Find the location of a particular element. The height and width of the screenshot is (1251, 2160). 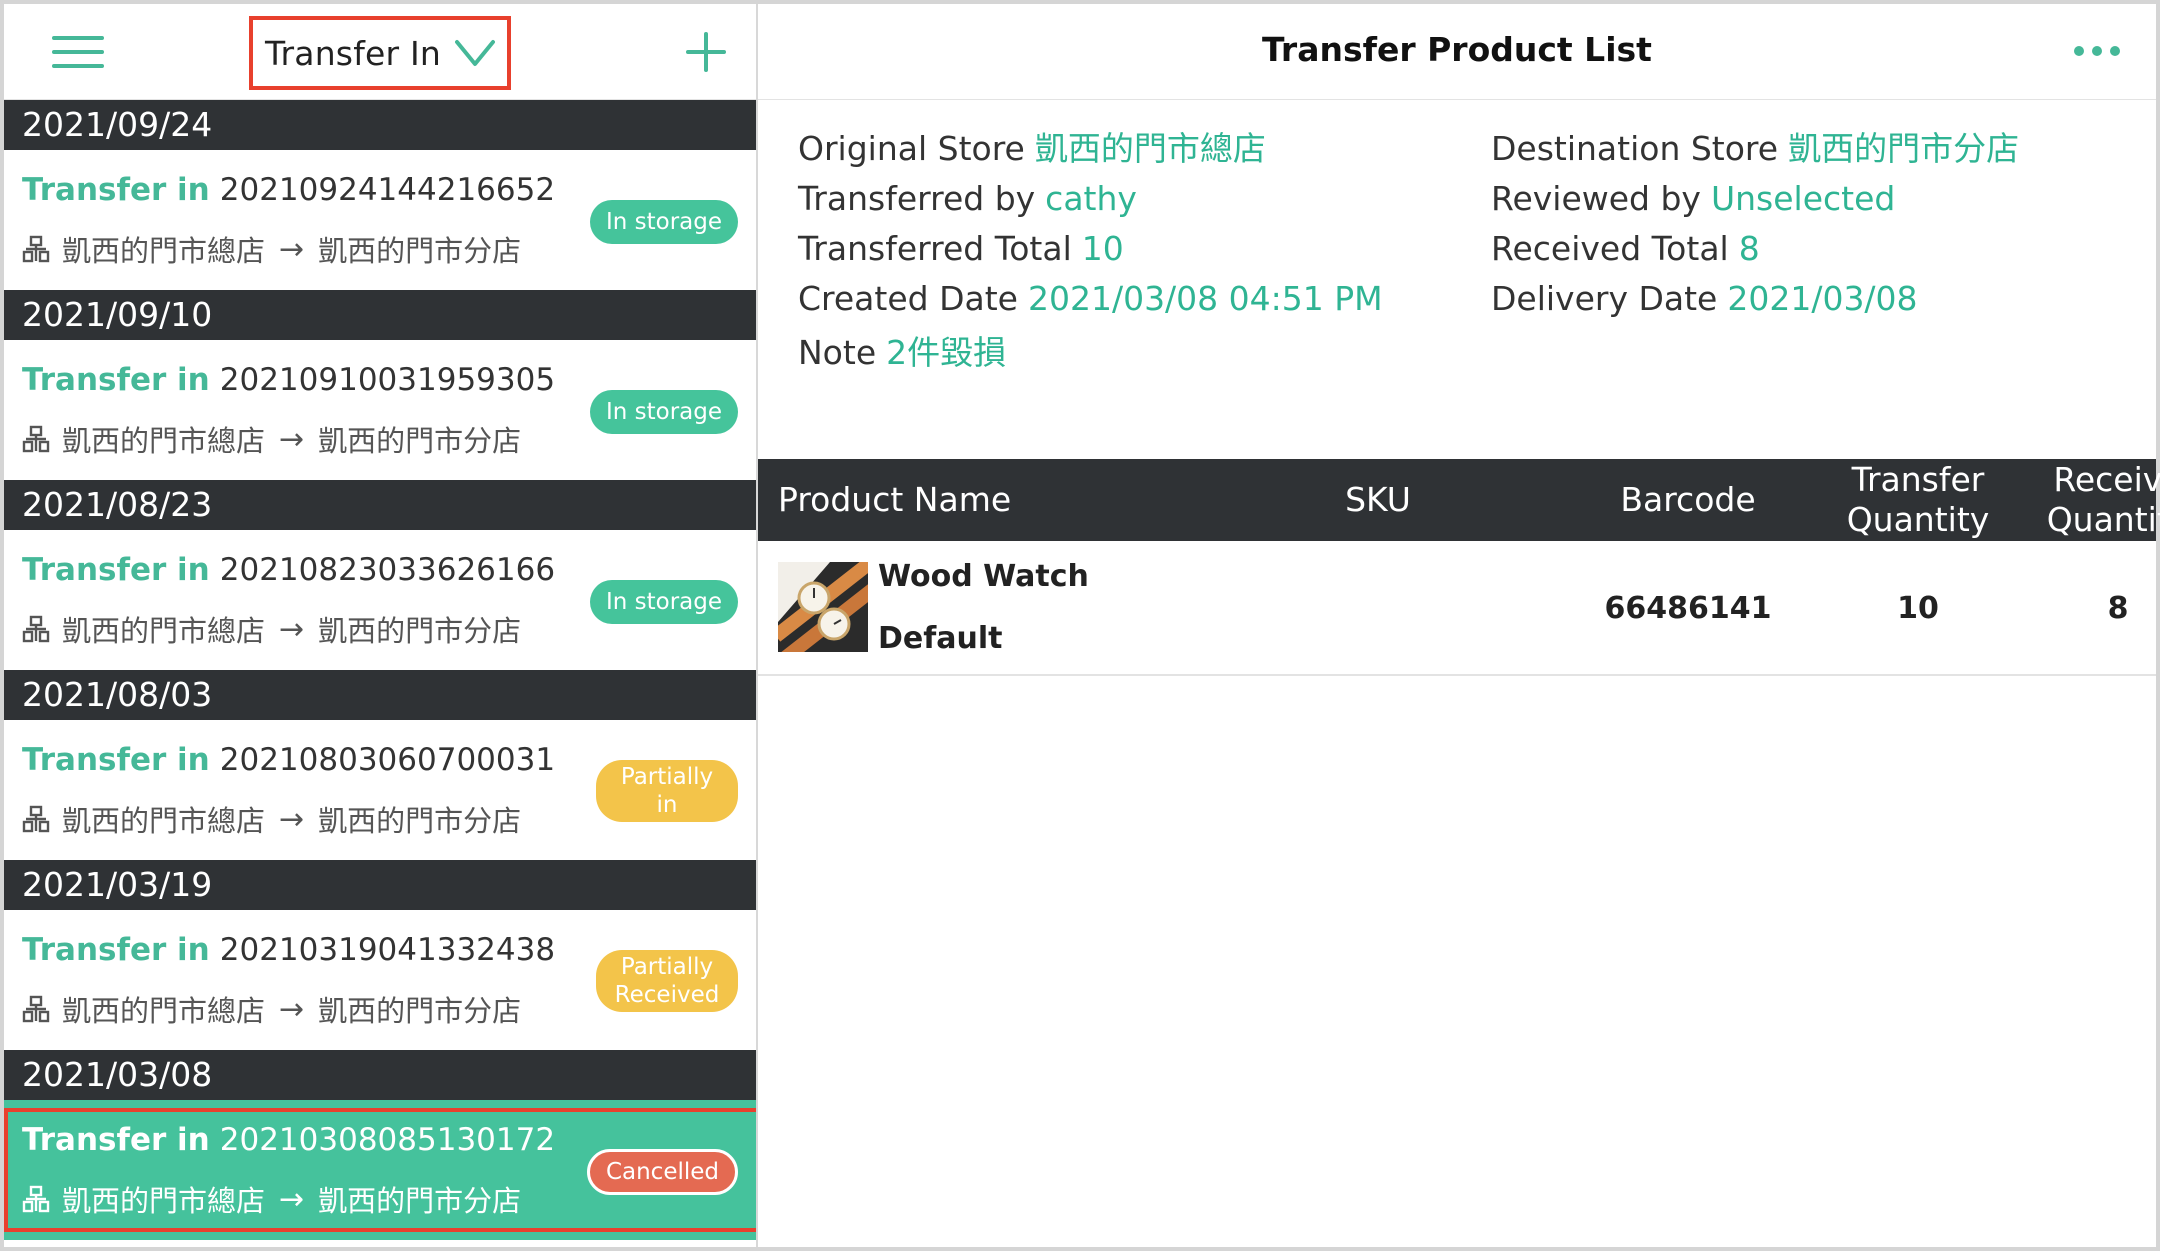

transfer-number: 20210308085130172 is located at coordinates (387, 1140).